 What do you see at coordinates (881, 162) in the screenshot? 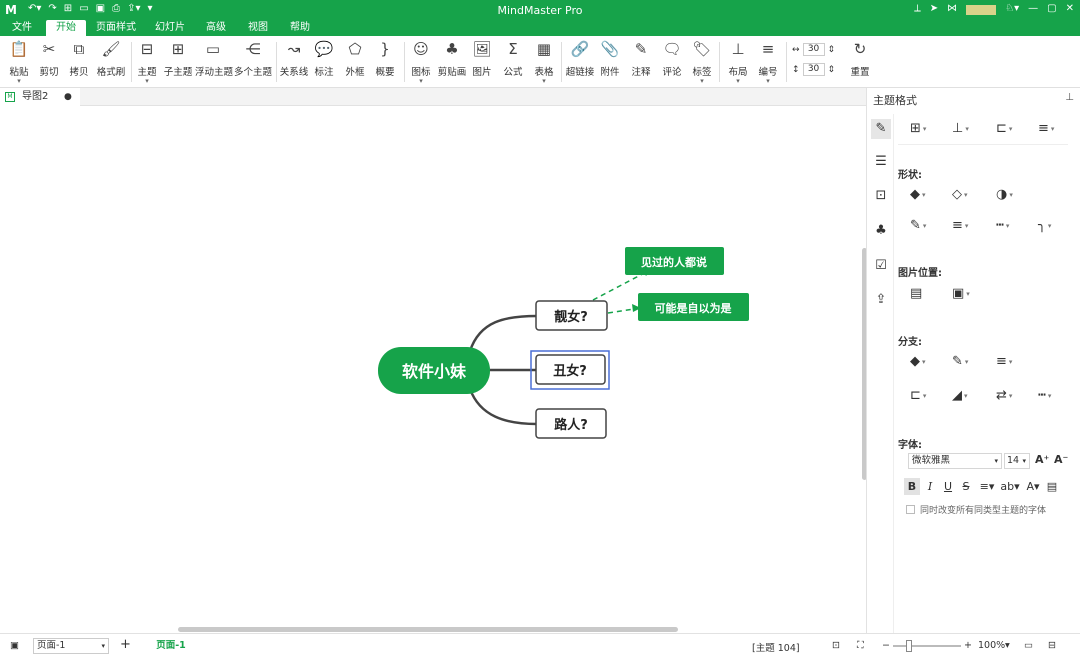
I see `outline-icon: ☰` at bounding box center [881, 162].